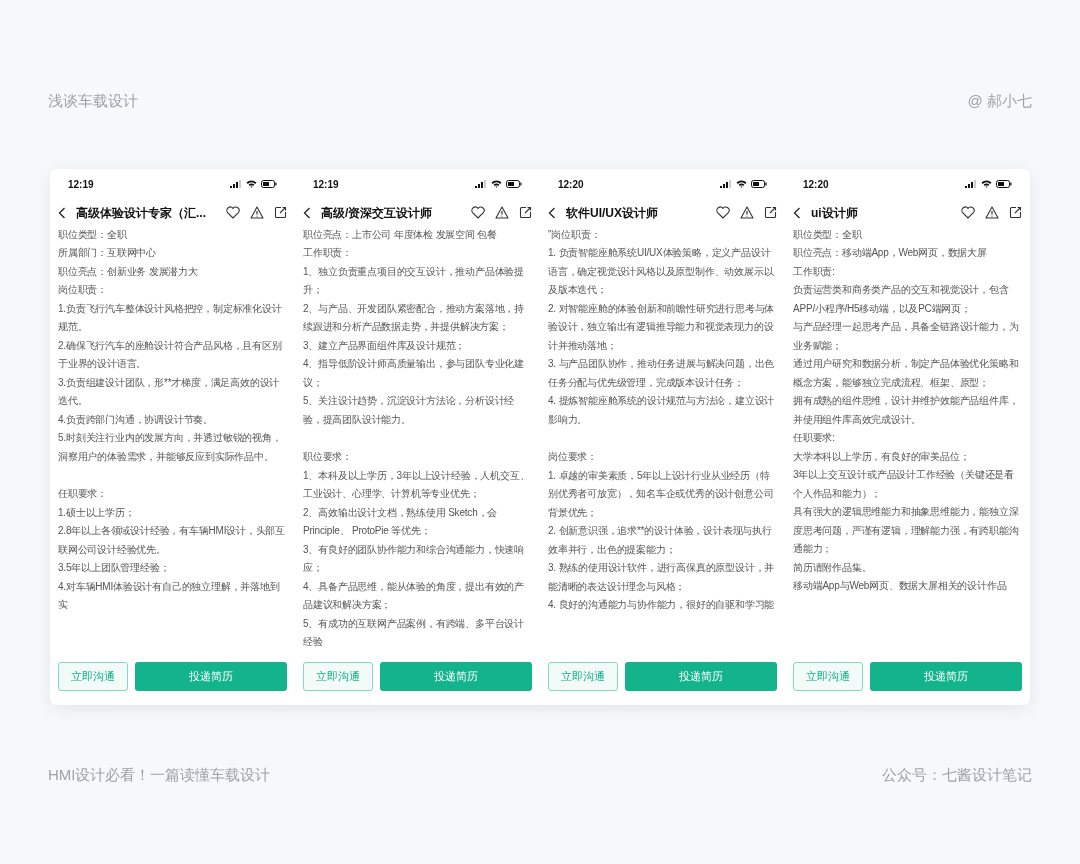  I want to click on job-description-text: 1.硕士以上学历；, so click(97, 512).